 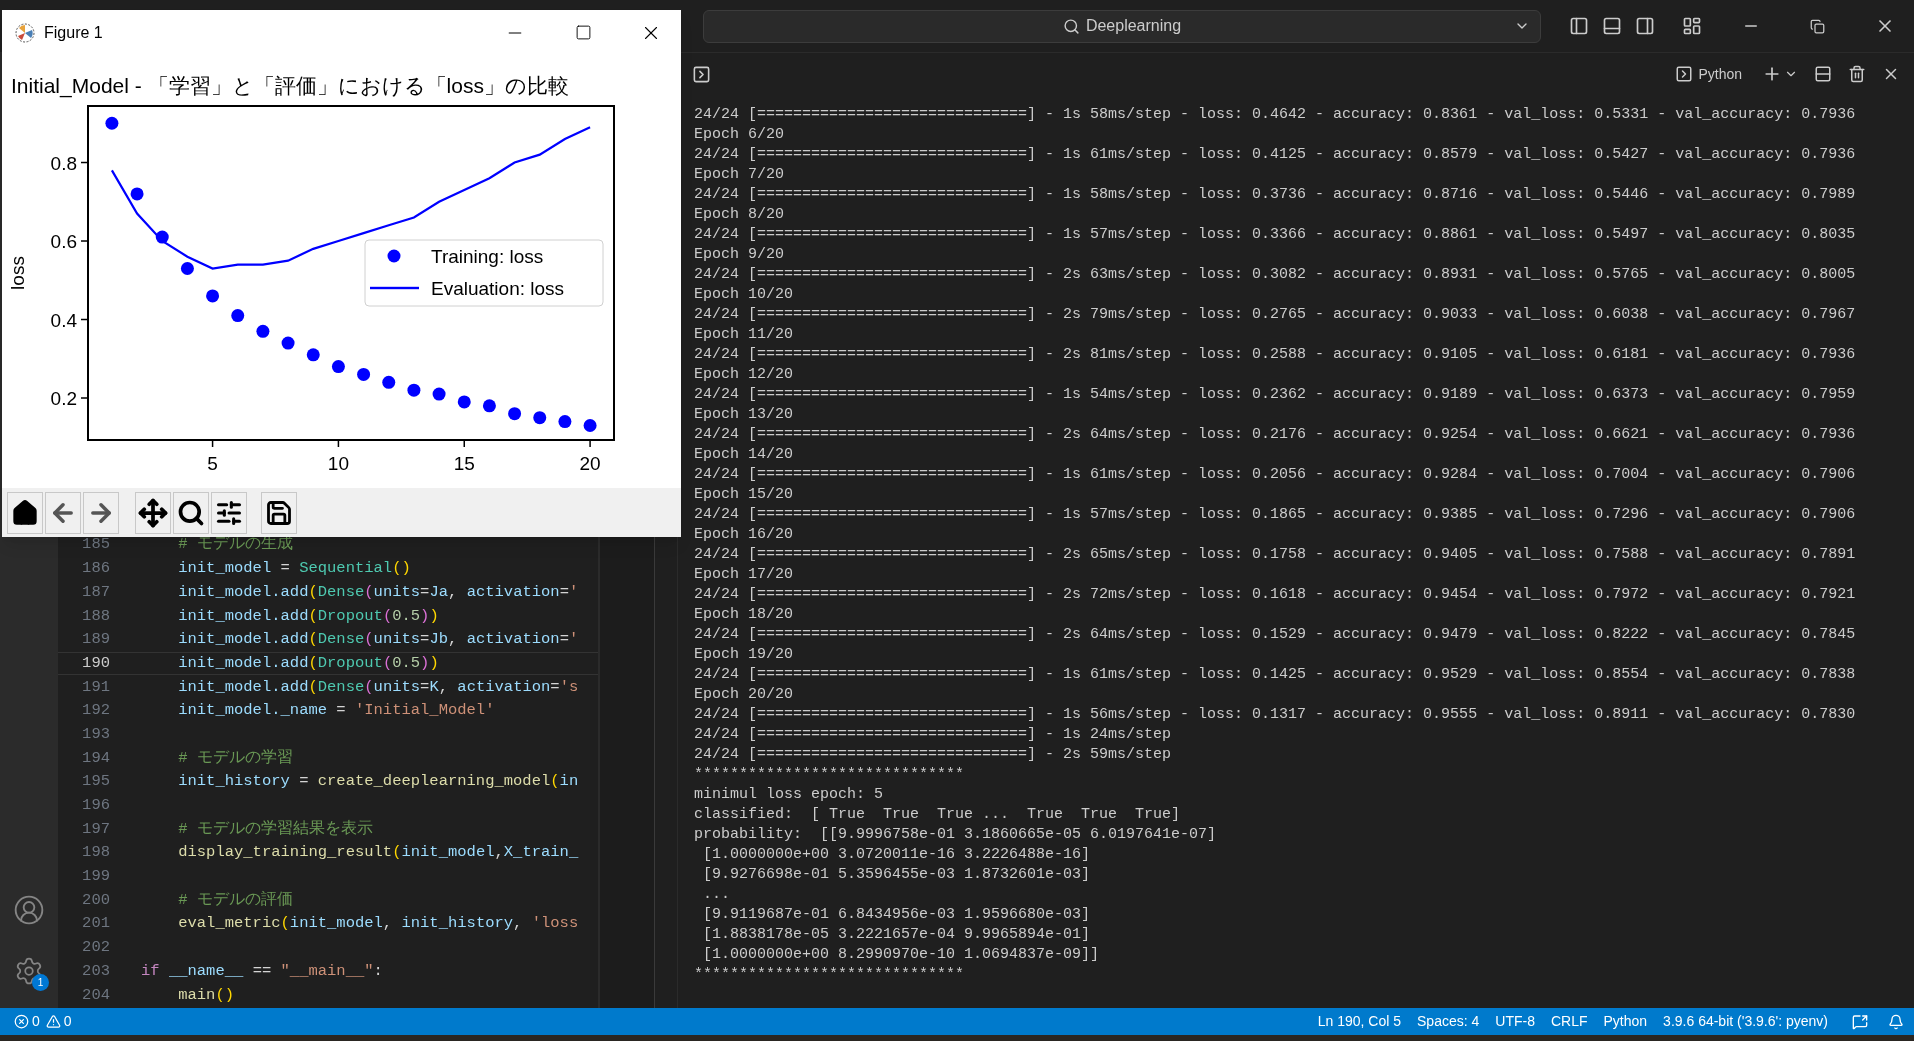 I want to click on line-number: 185, so click(x=95, y=545).